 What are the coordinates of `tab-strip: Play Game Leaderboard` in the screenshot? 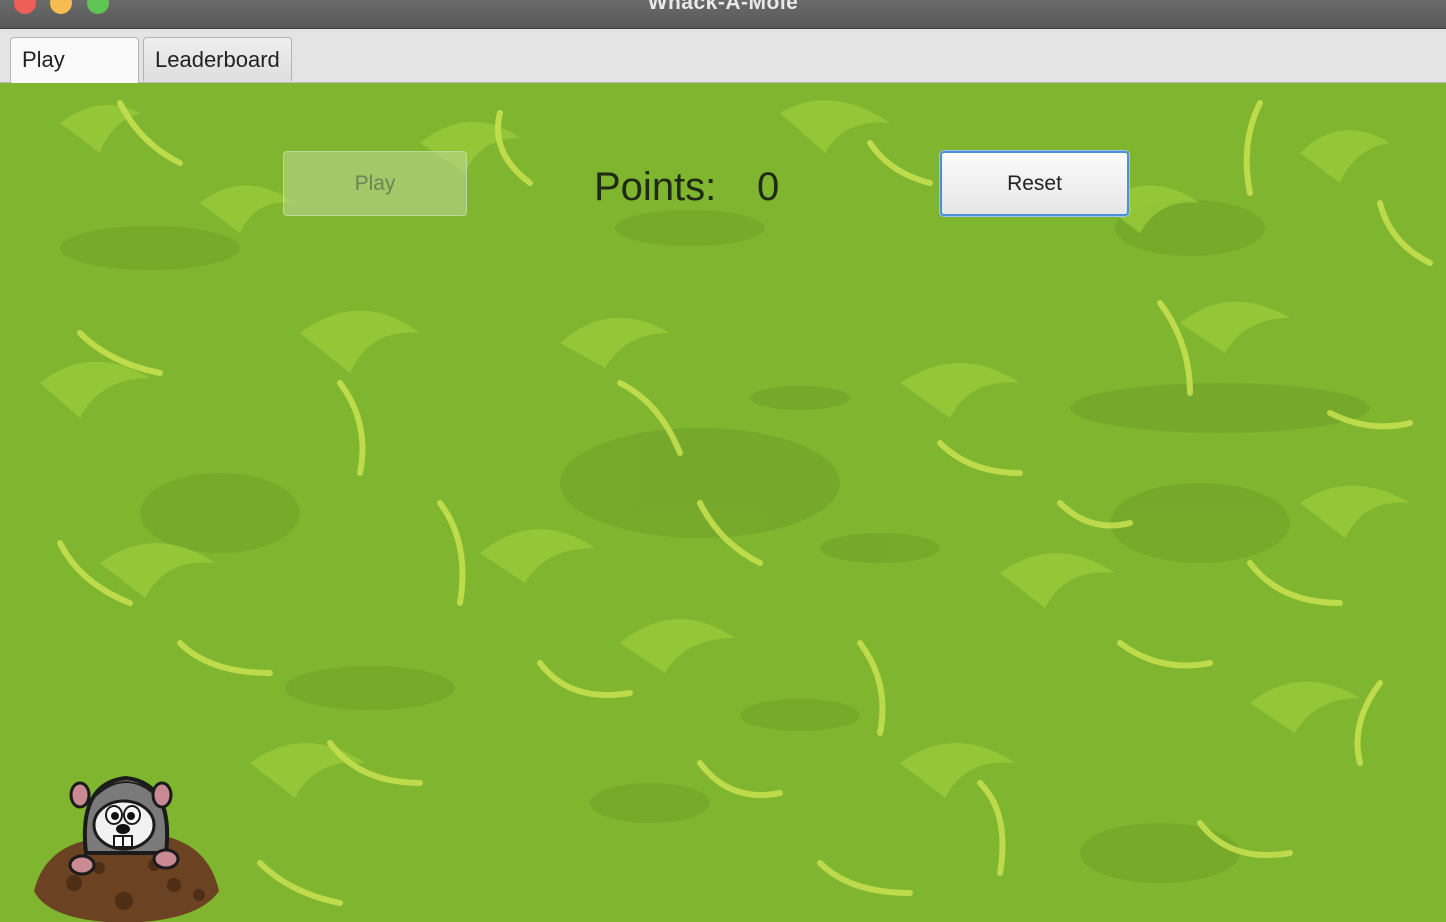 It's located at (723, 72).